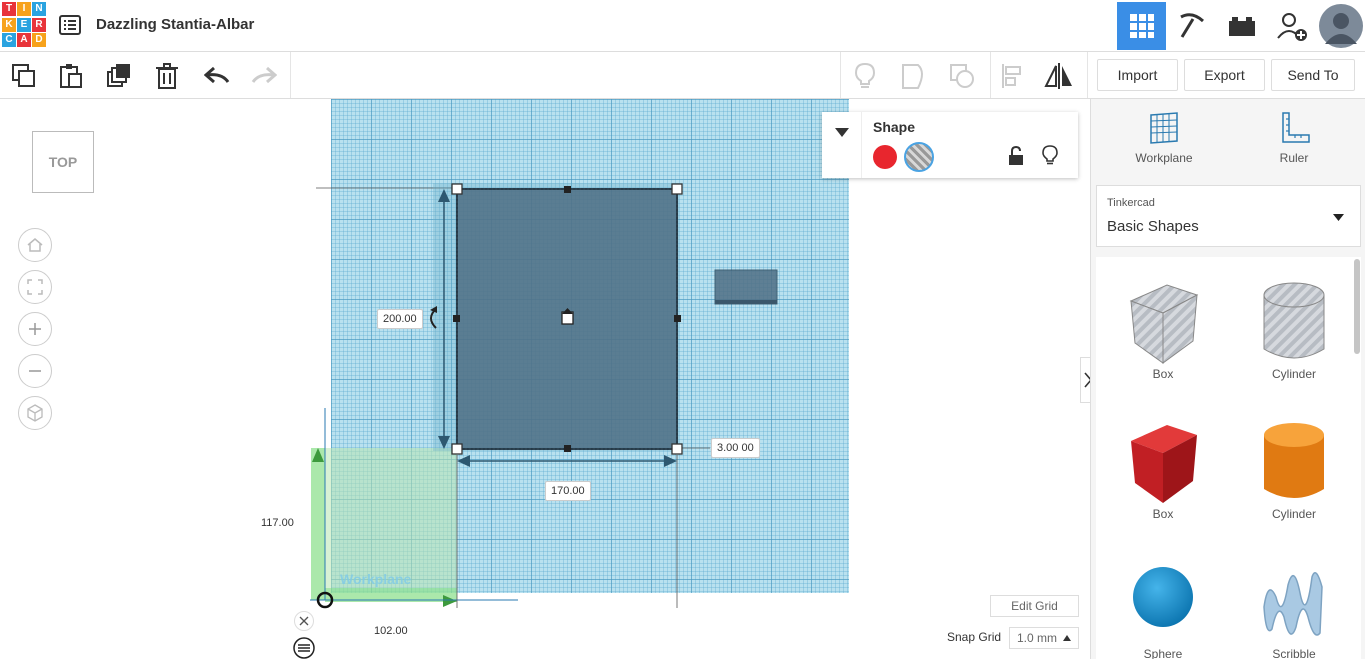 The height and width of the screenshot is (659, 1365). Describe the element at coordinates (1294, 320) in the screenshot. I see `cylinder-hole-icon` at that location.